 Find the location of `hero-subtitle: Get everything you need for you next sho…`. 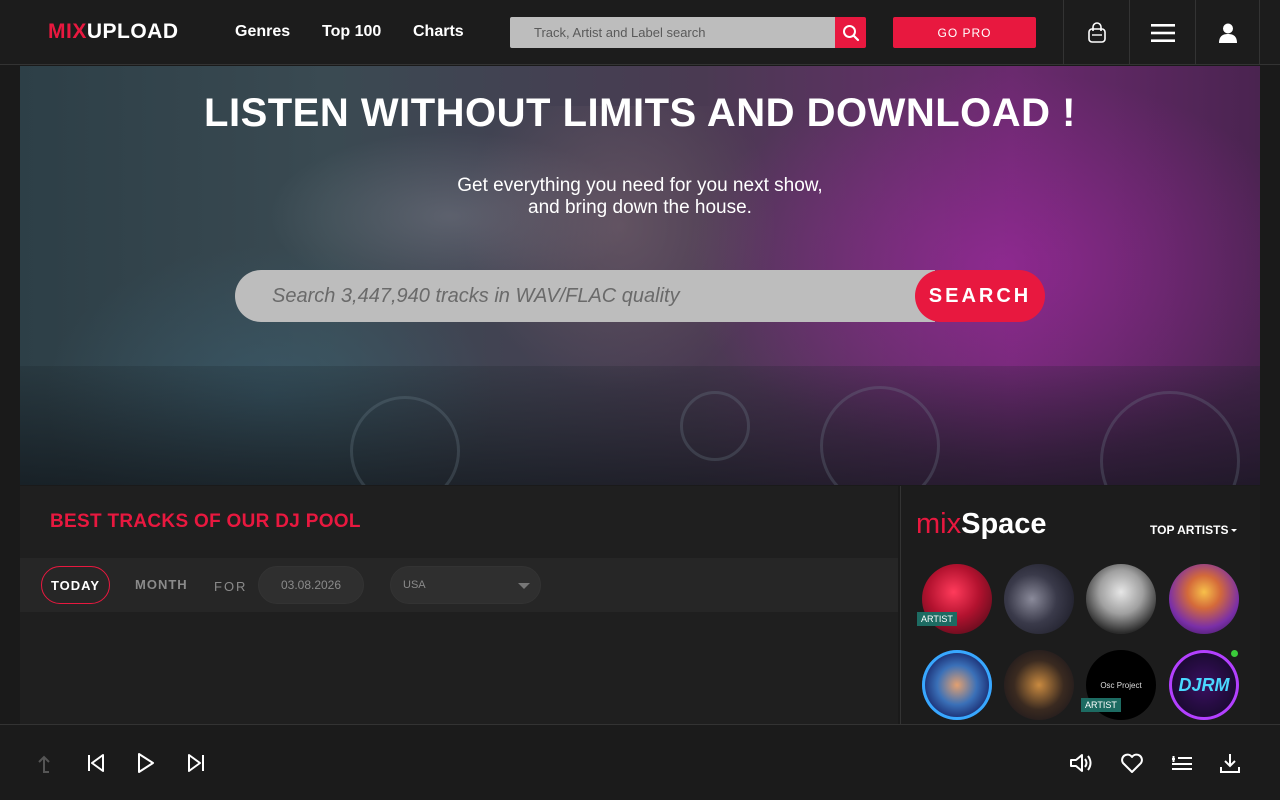

hero-subtitle: Get everything you need for you next sho… is located at coordinates (640, 197).